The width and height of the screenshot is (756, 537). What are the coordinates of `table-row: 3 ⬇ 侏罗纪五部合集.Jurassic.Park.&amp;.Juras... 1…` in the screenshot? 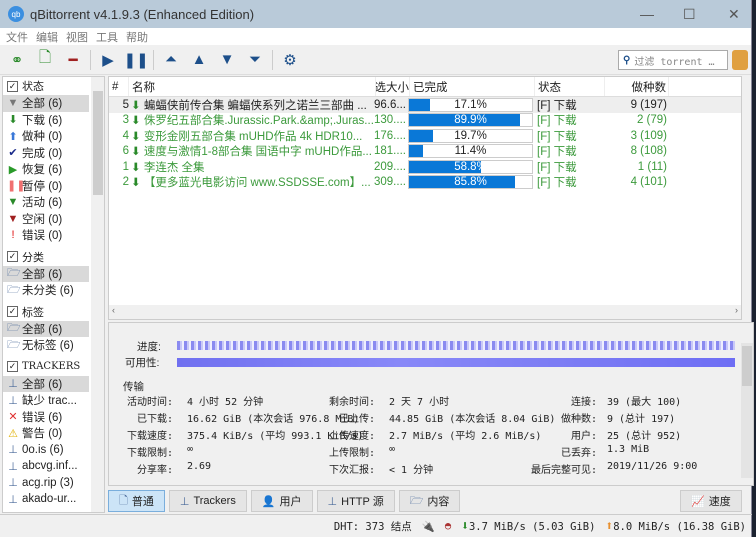 It's located at (425, 121).